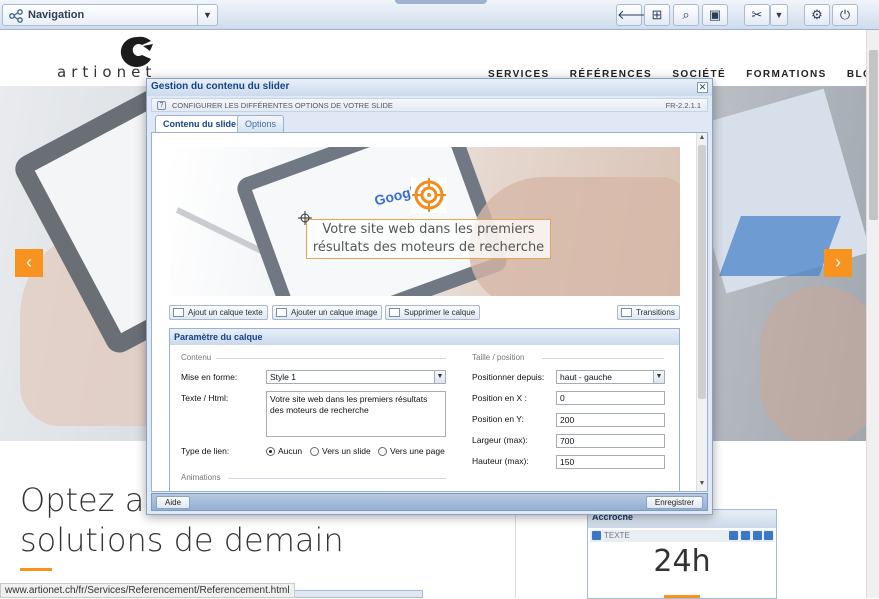  I want to click on radio-selected-icon, so click(270, 451).